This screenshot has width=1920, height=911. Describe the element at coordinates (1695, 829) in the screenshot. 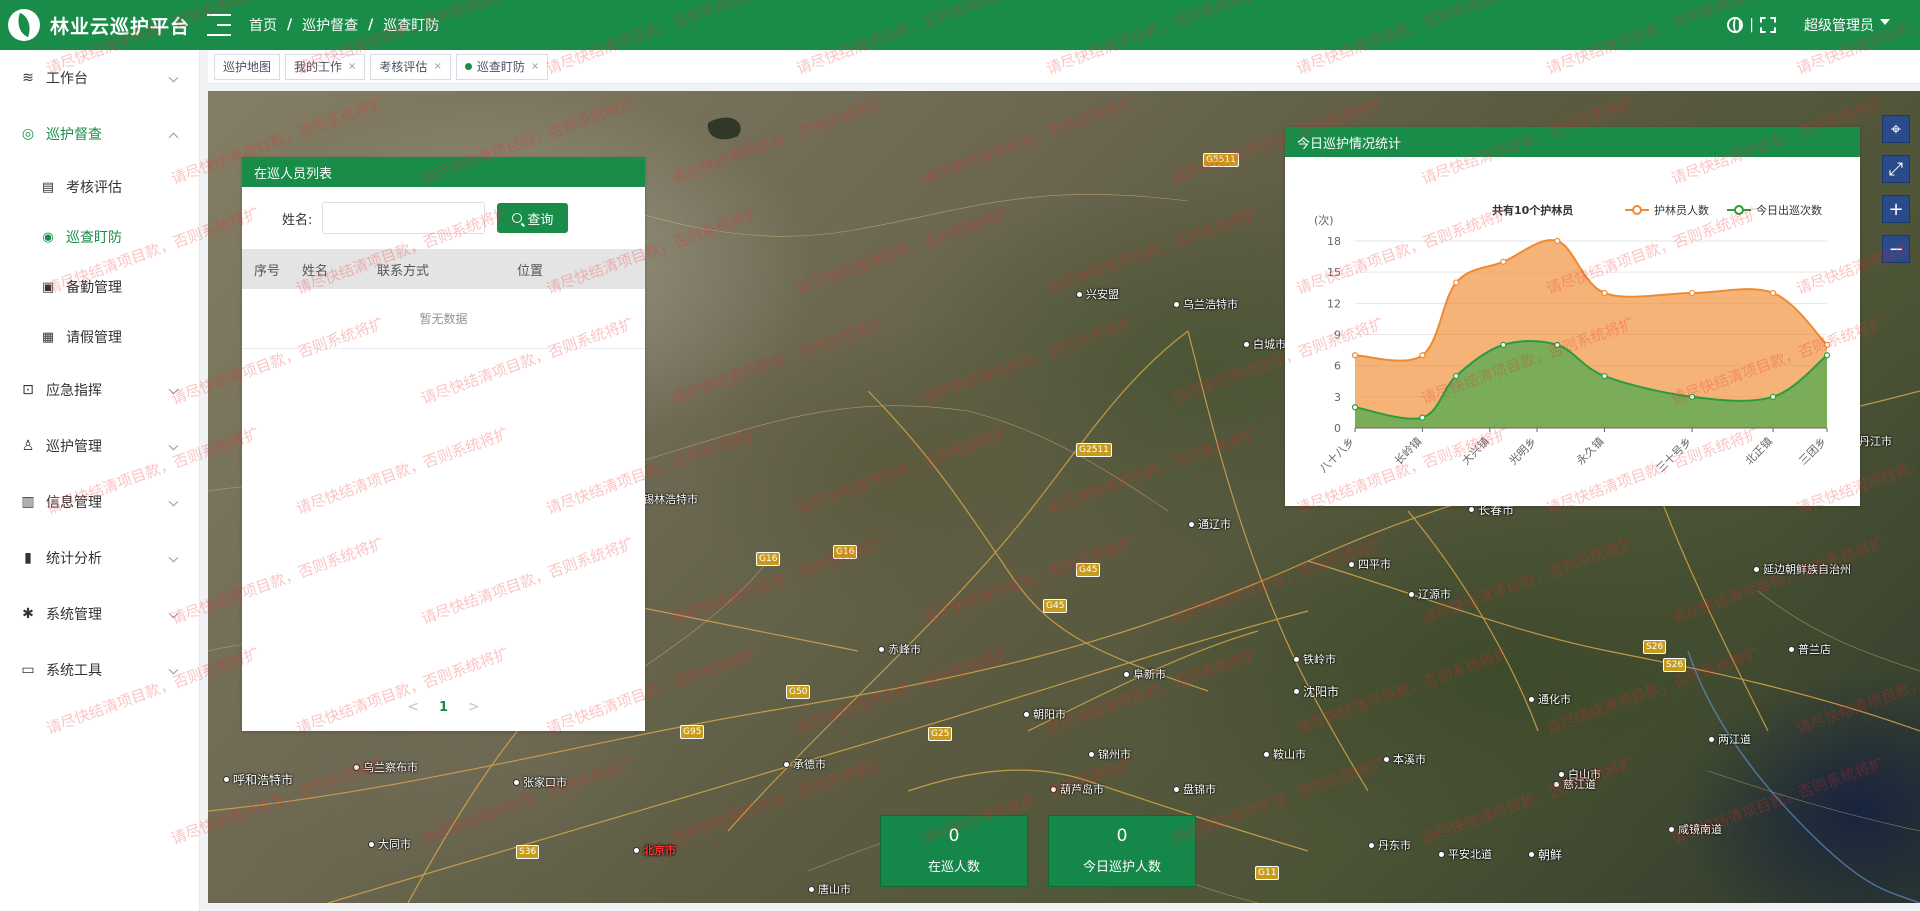

I see `map-label: 咸镜南道` at that location.